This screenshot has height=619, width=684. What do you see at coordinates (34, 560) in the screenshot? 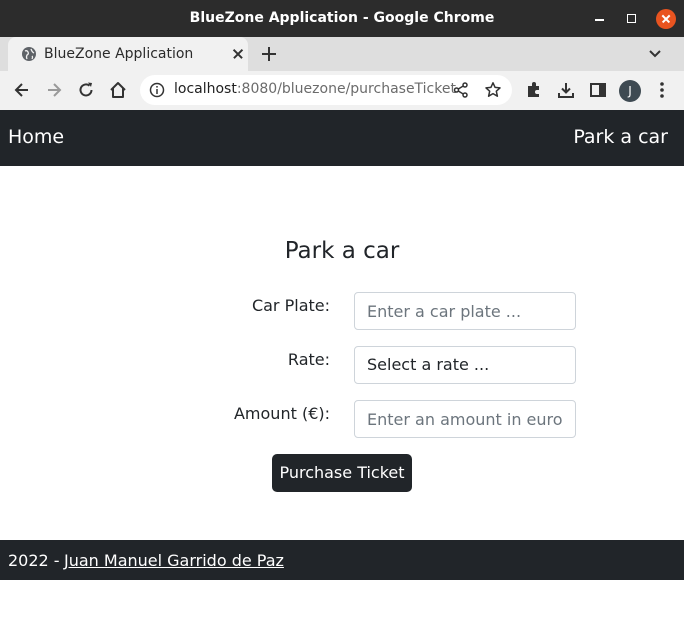
I see `footer-year: 2022 -` at bounding box center [34, 560].